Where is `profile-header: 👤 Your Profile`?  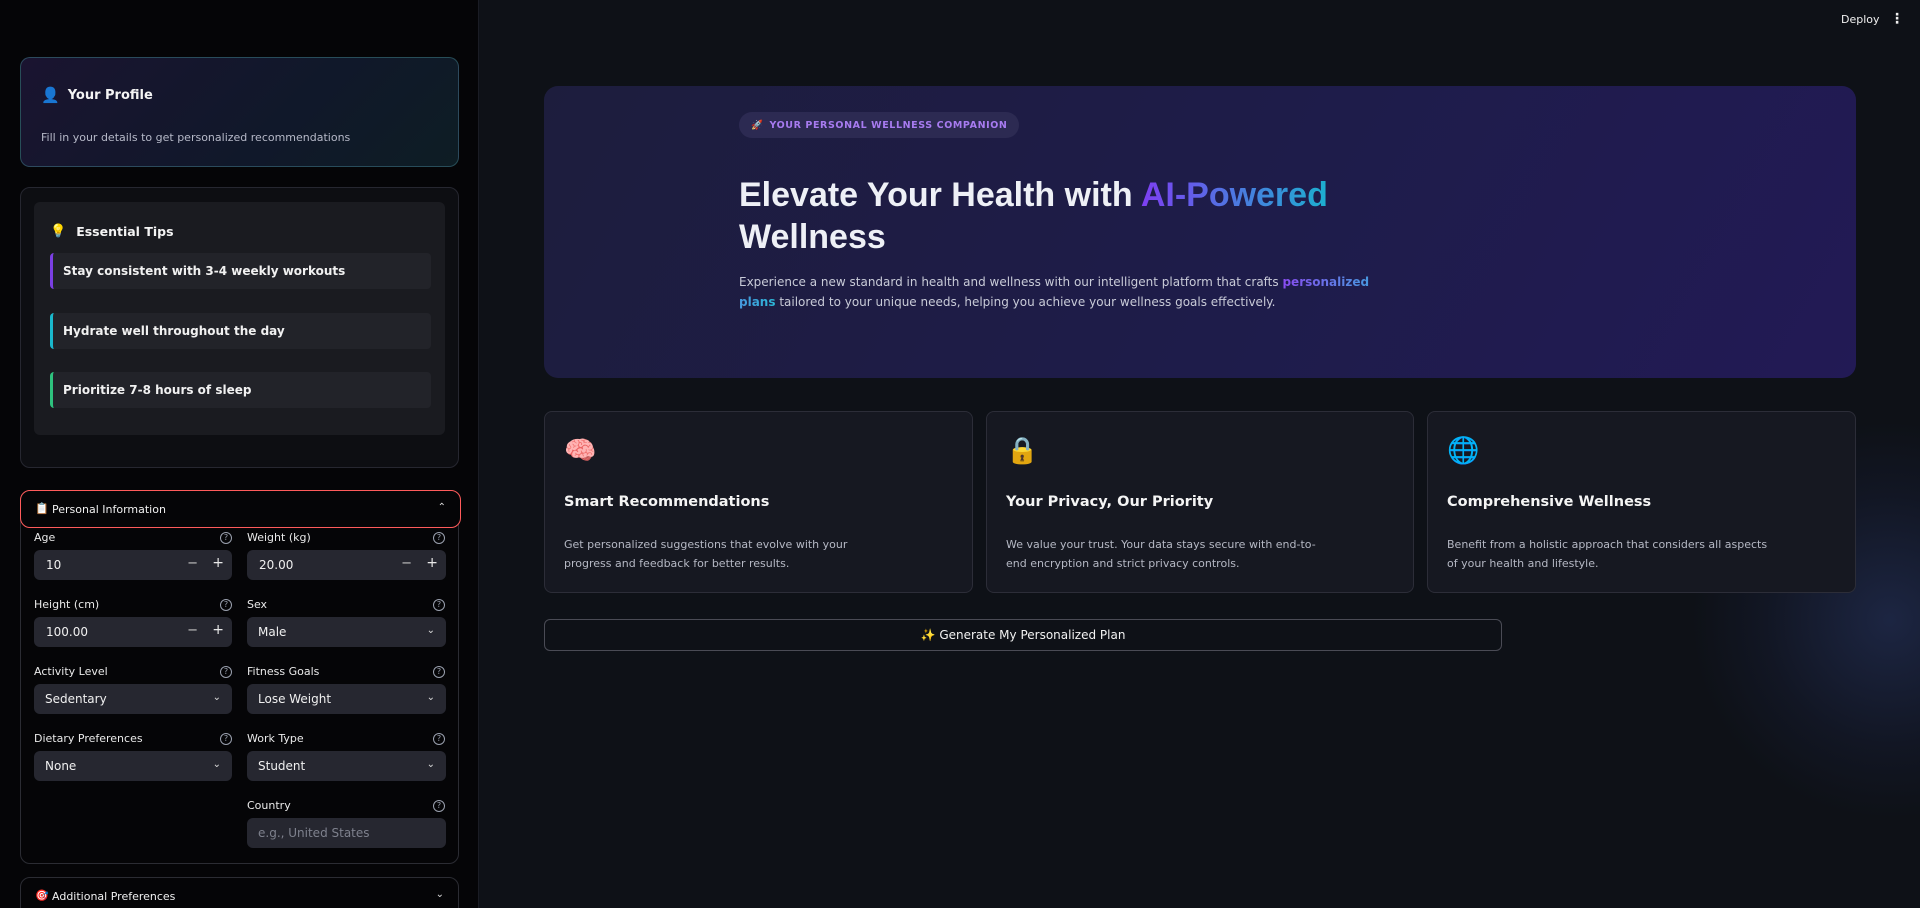 profile-header: 👤 Your Profile is located at coordinates (97, 95).